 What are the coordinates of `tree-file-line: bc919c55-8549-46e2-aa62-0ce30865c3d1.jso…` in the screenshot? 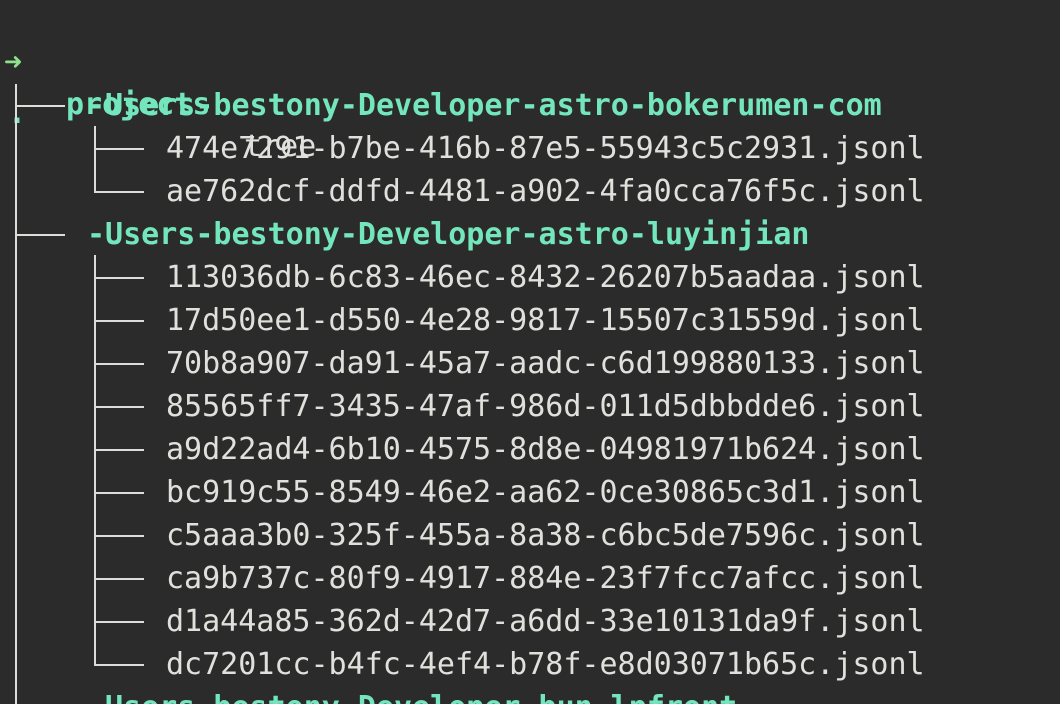 It's located at (530, 493).